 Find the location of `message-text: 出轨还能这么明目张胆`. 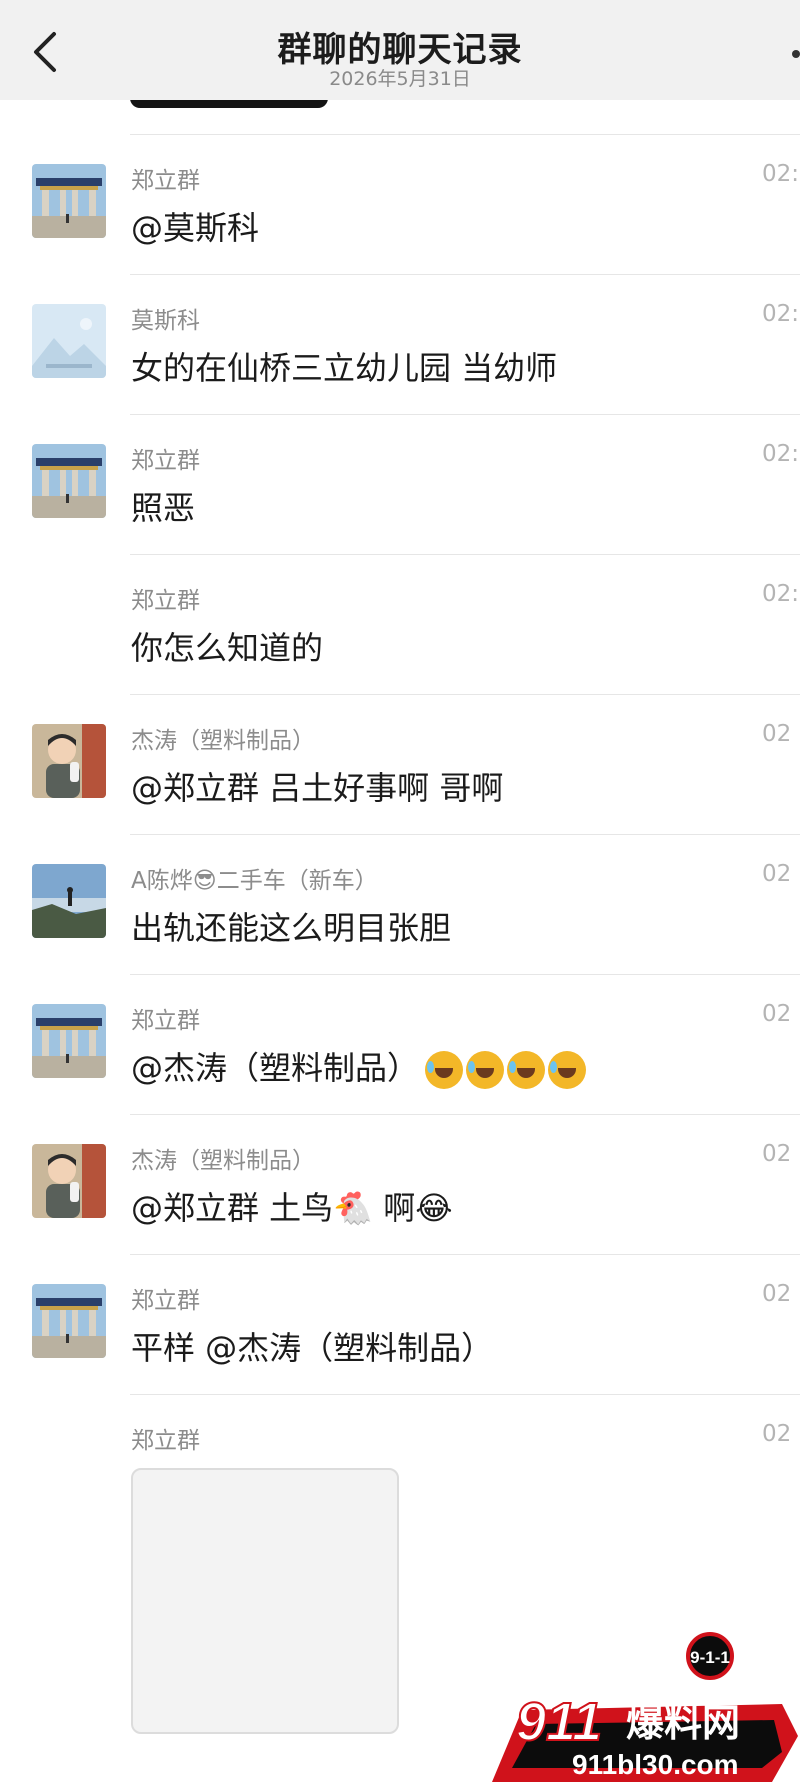

message-text: 出轨还能这么明目张胆 is located at coordinates (291, 928).